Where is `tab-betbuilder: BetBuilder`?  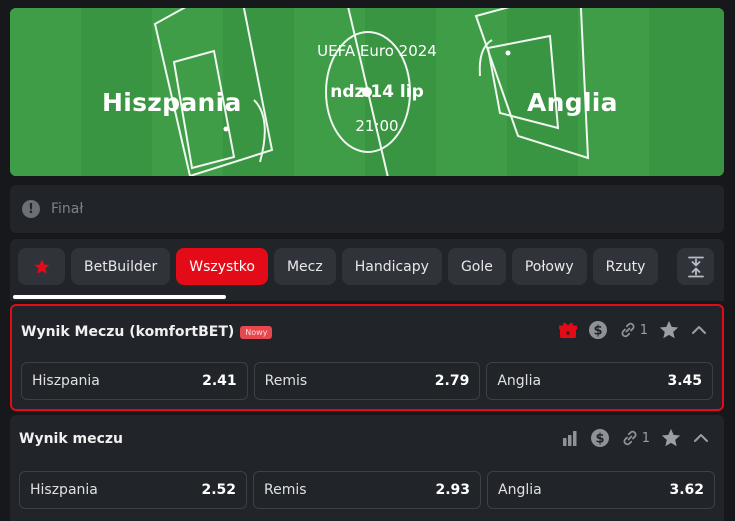 tab-betbuilder: BetBuilder is located at coordinates (121, 266).